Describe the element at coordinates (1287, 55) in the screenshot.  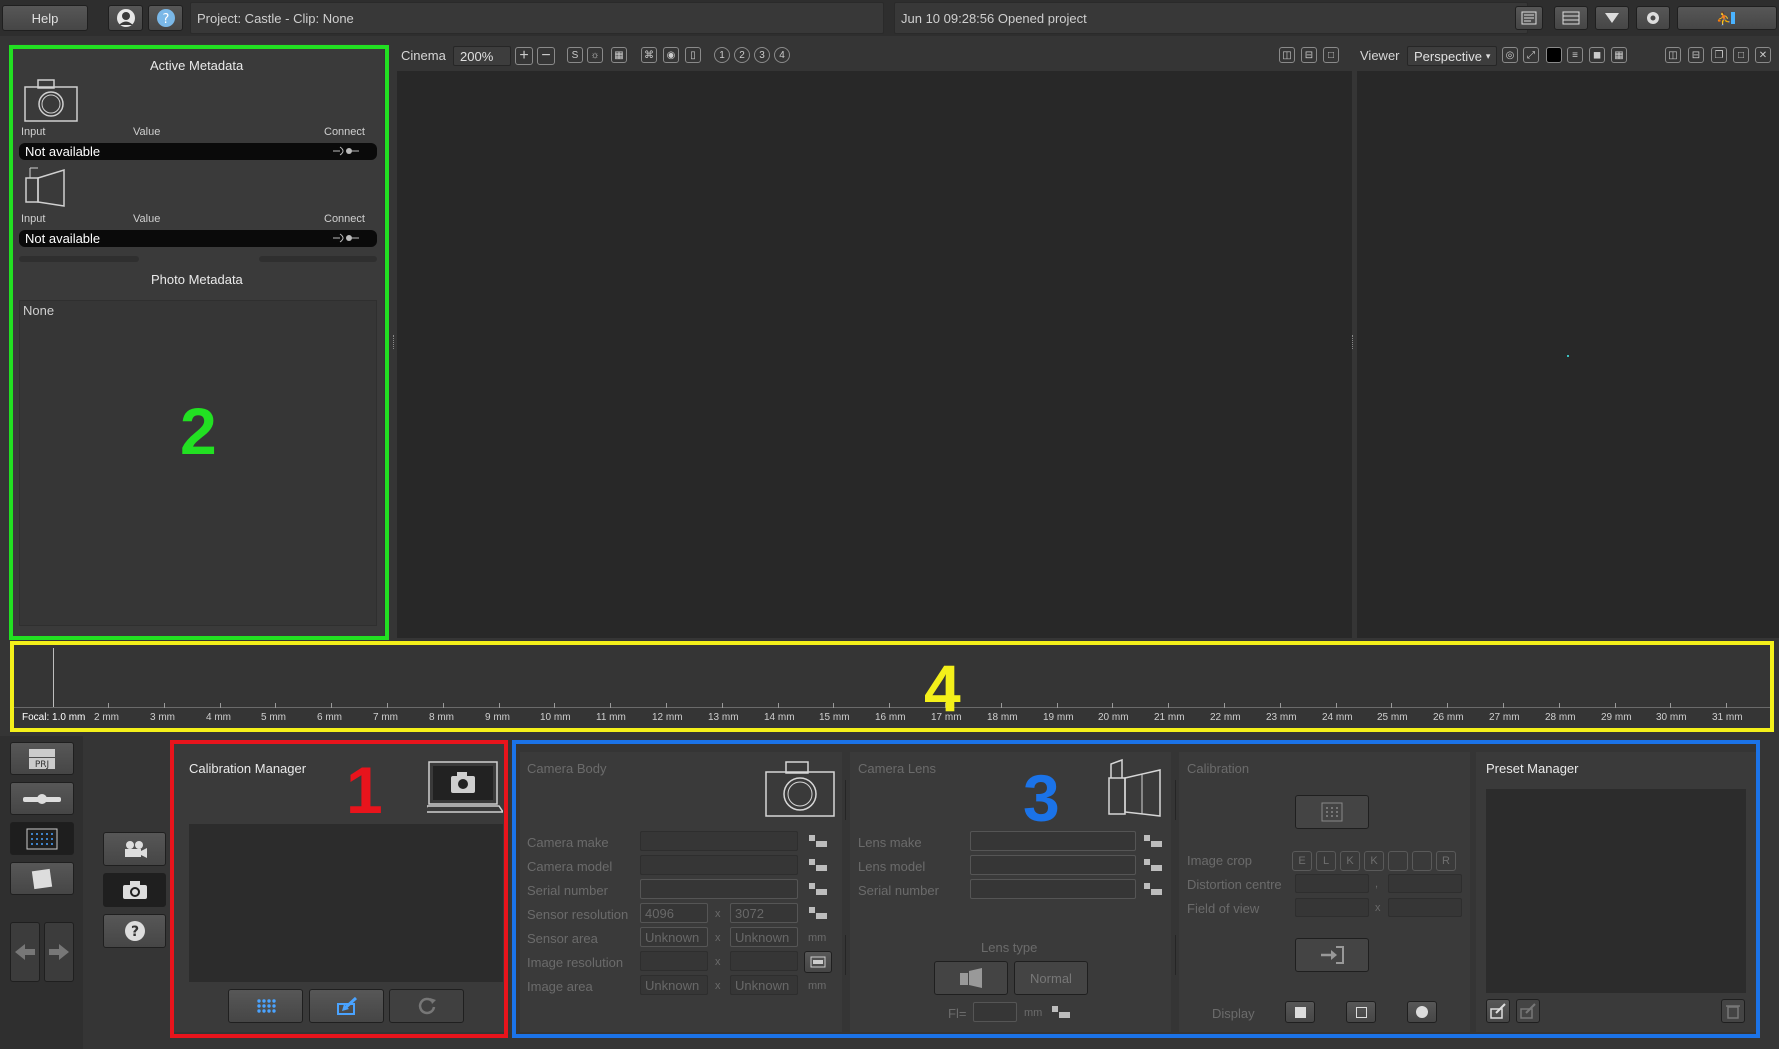
I see `split-vertical-button: ◫` at that location.